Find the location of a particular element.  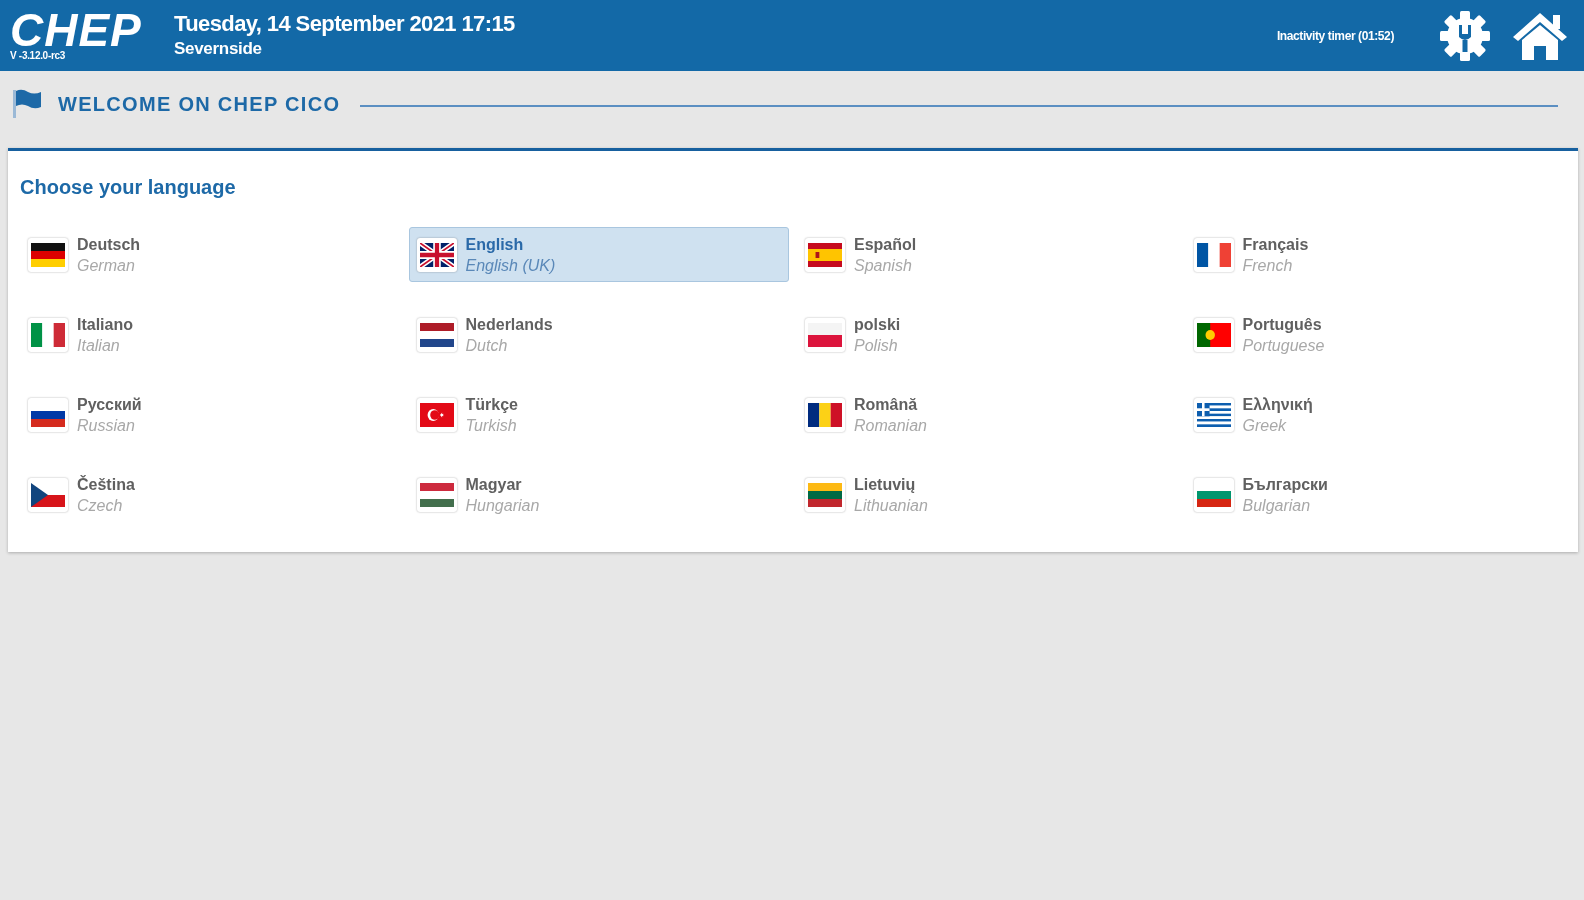

language-option: Italiano Italian is located at coordinates (210, 334).